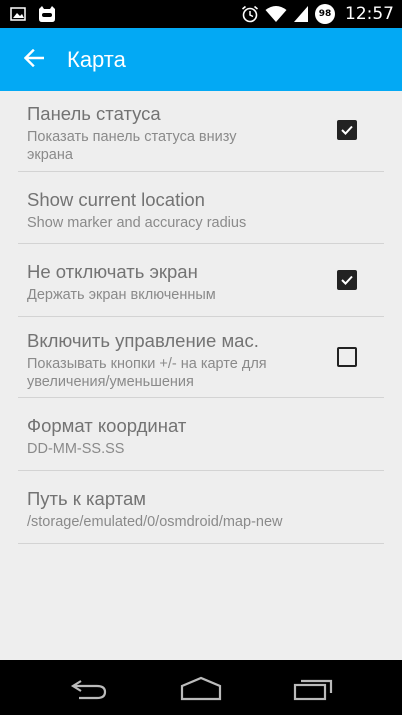 The width and height of the screenshot is (402, 715). What do you see at coordinates (301, 14) in the screenshot?
I see `signal-icon` at bounding box center [301, 14].